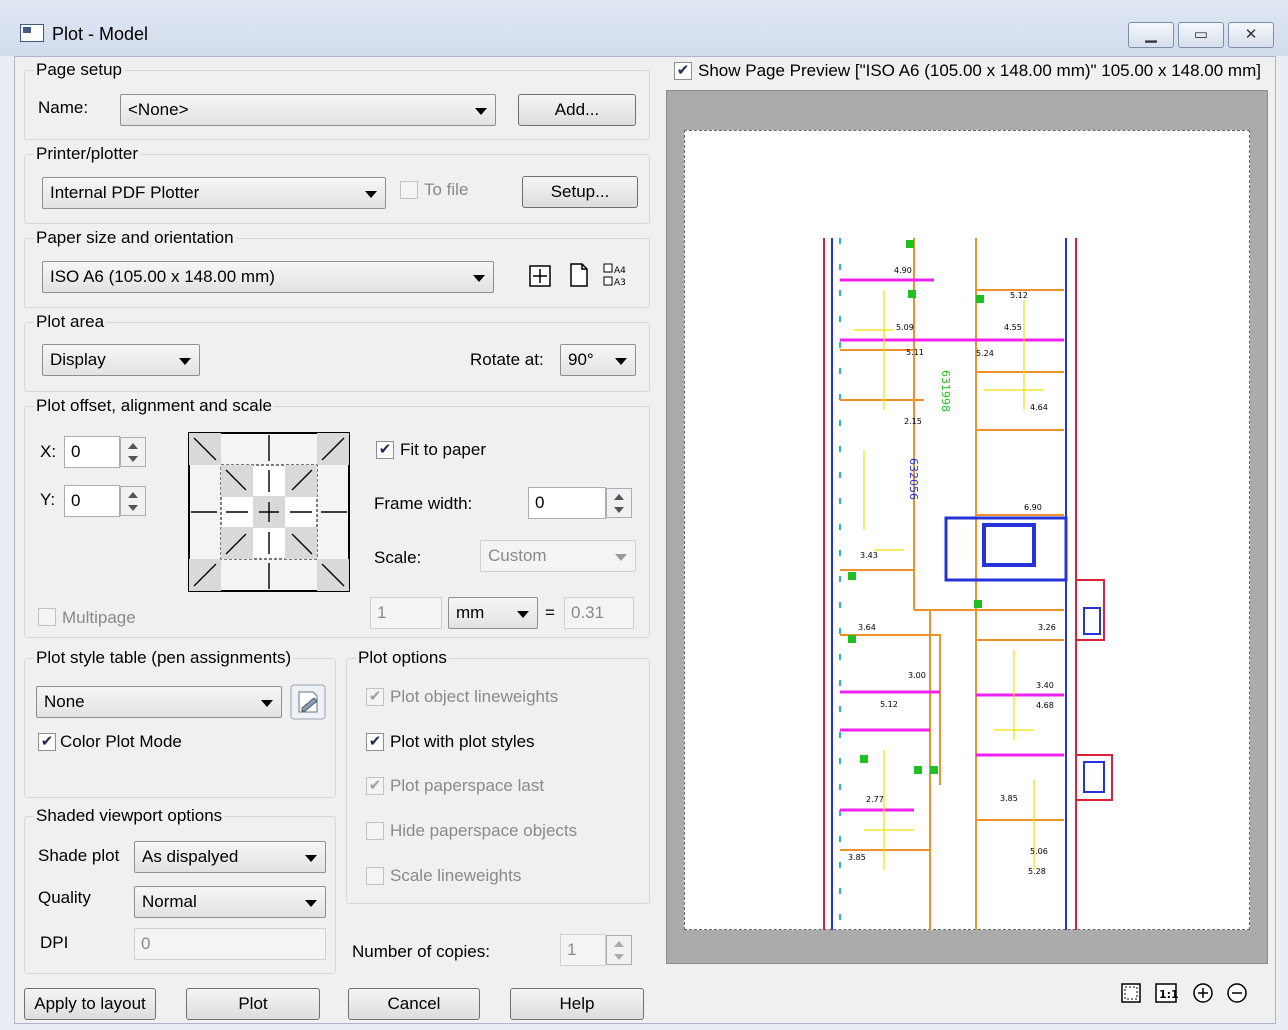 The image size is (1288, 1030). What do you see at coordinates (87, 154) in the screenshot?
I see `printer-label: Printer/plotter` at bounding box center [87, 154].